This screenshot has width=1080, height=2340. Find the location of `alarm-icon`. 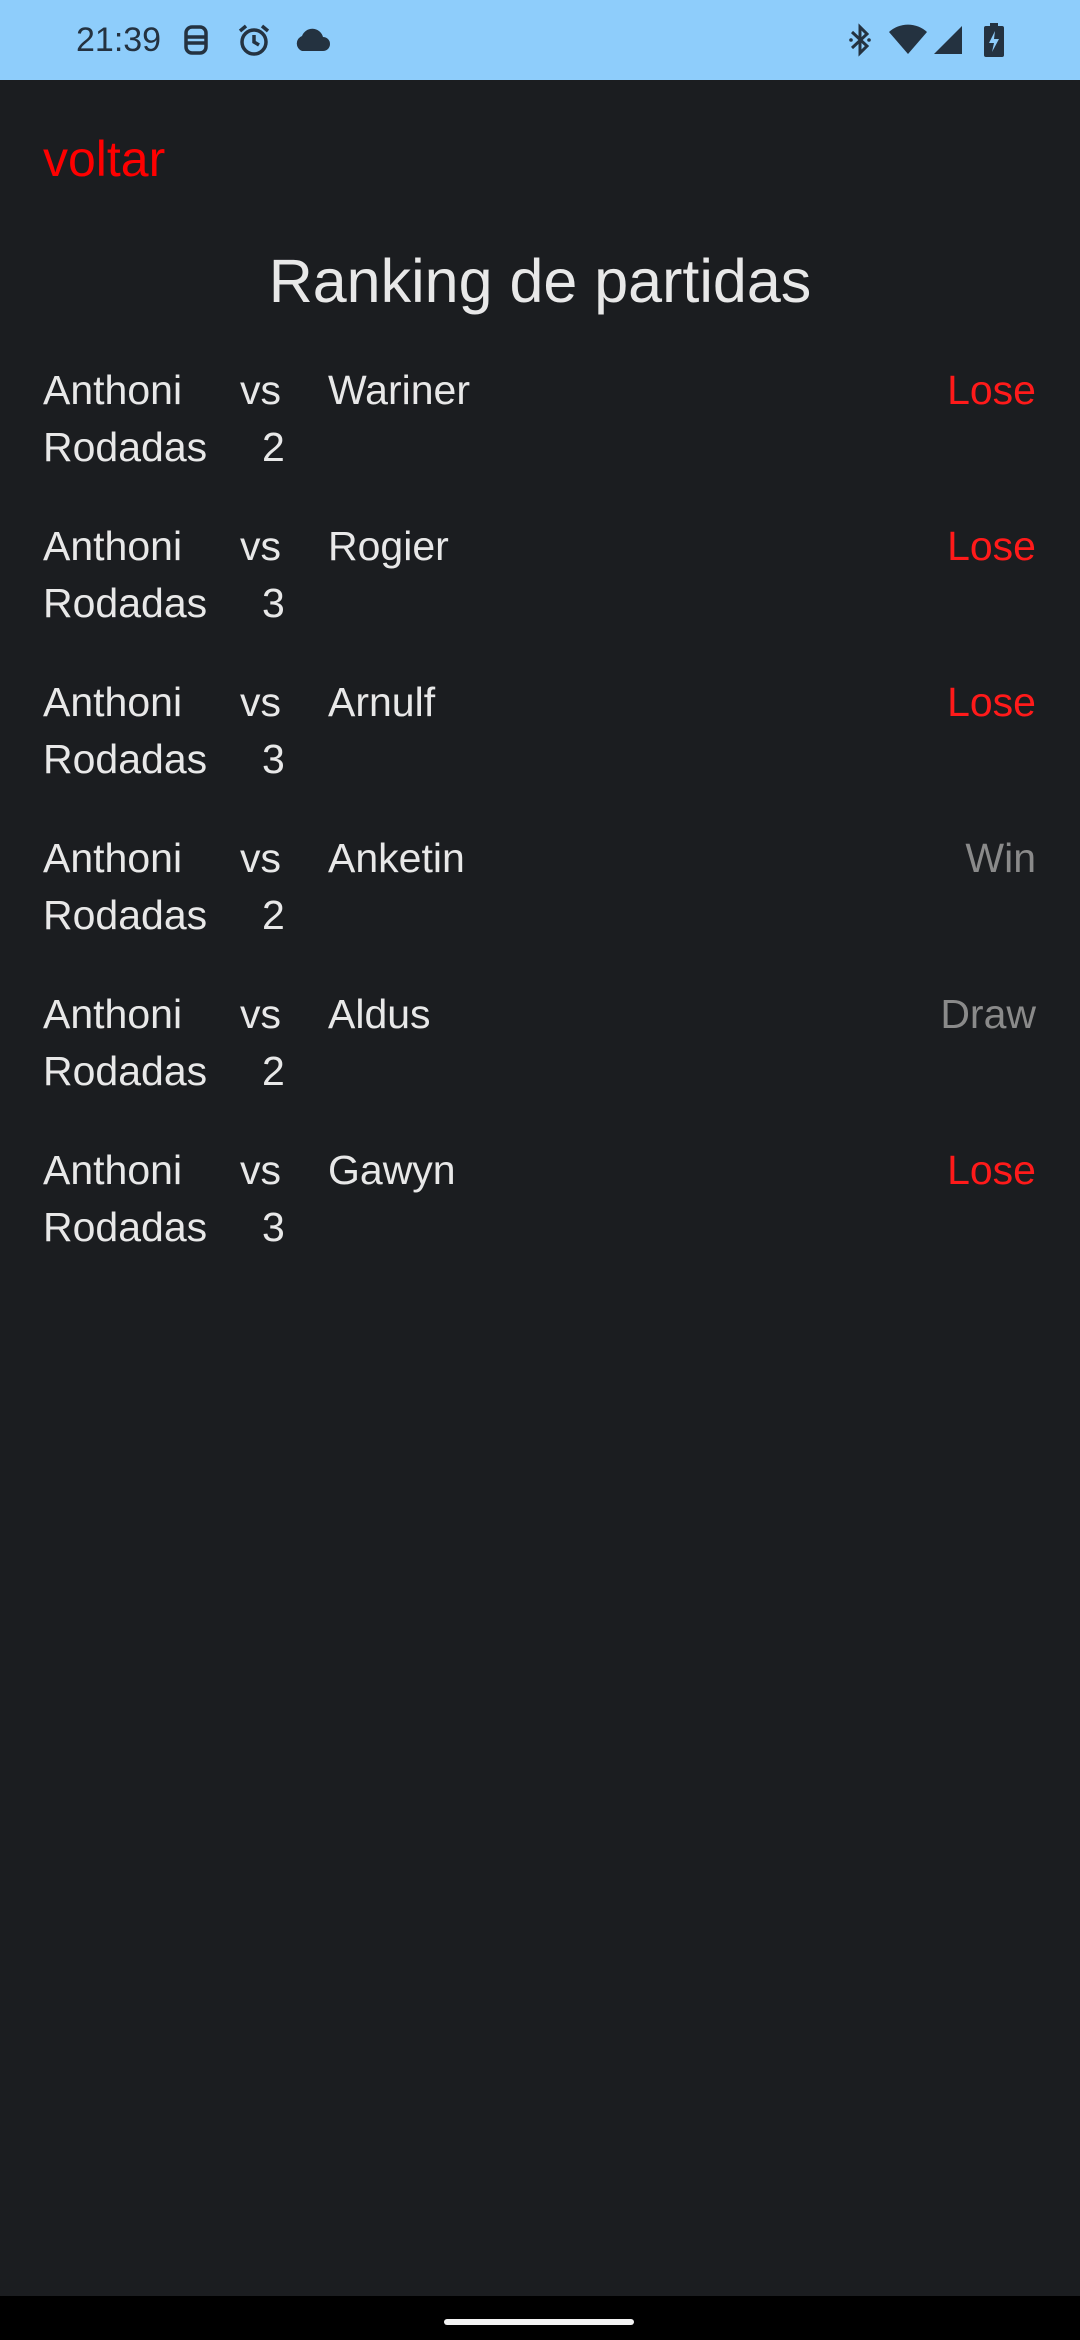

alarm-icon is located at coordinates (254, 40).